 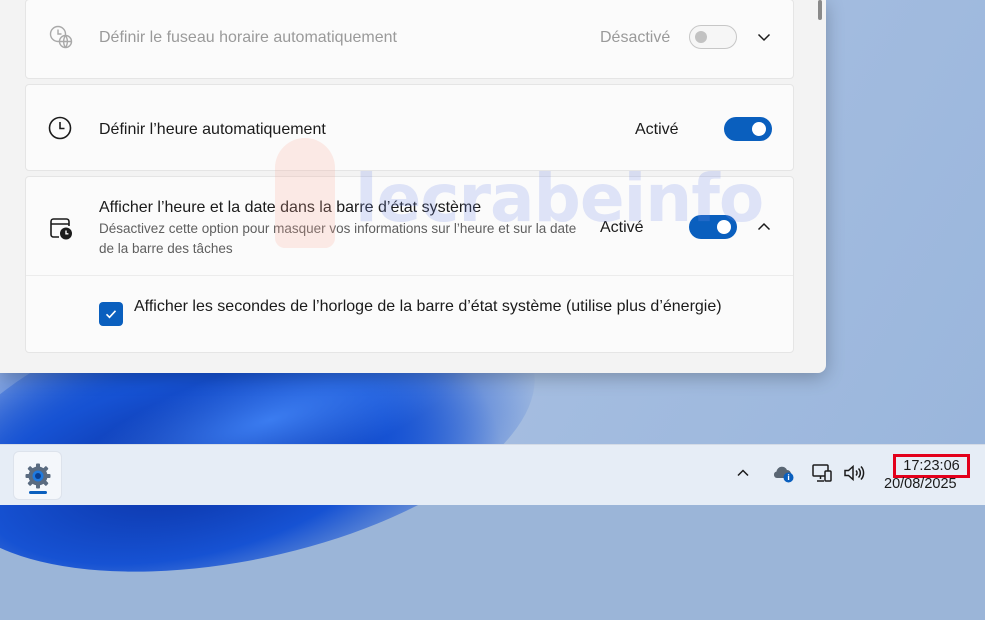 What do you see at coordinates (635, 37) in the screenshot?
I see `timezone-state: Désactivé` at bounding box center [635, 37].